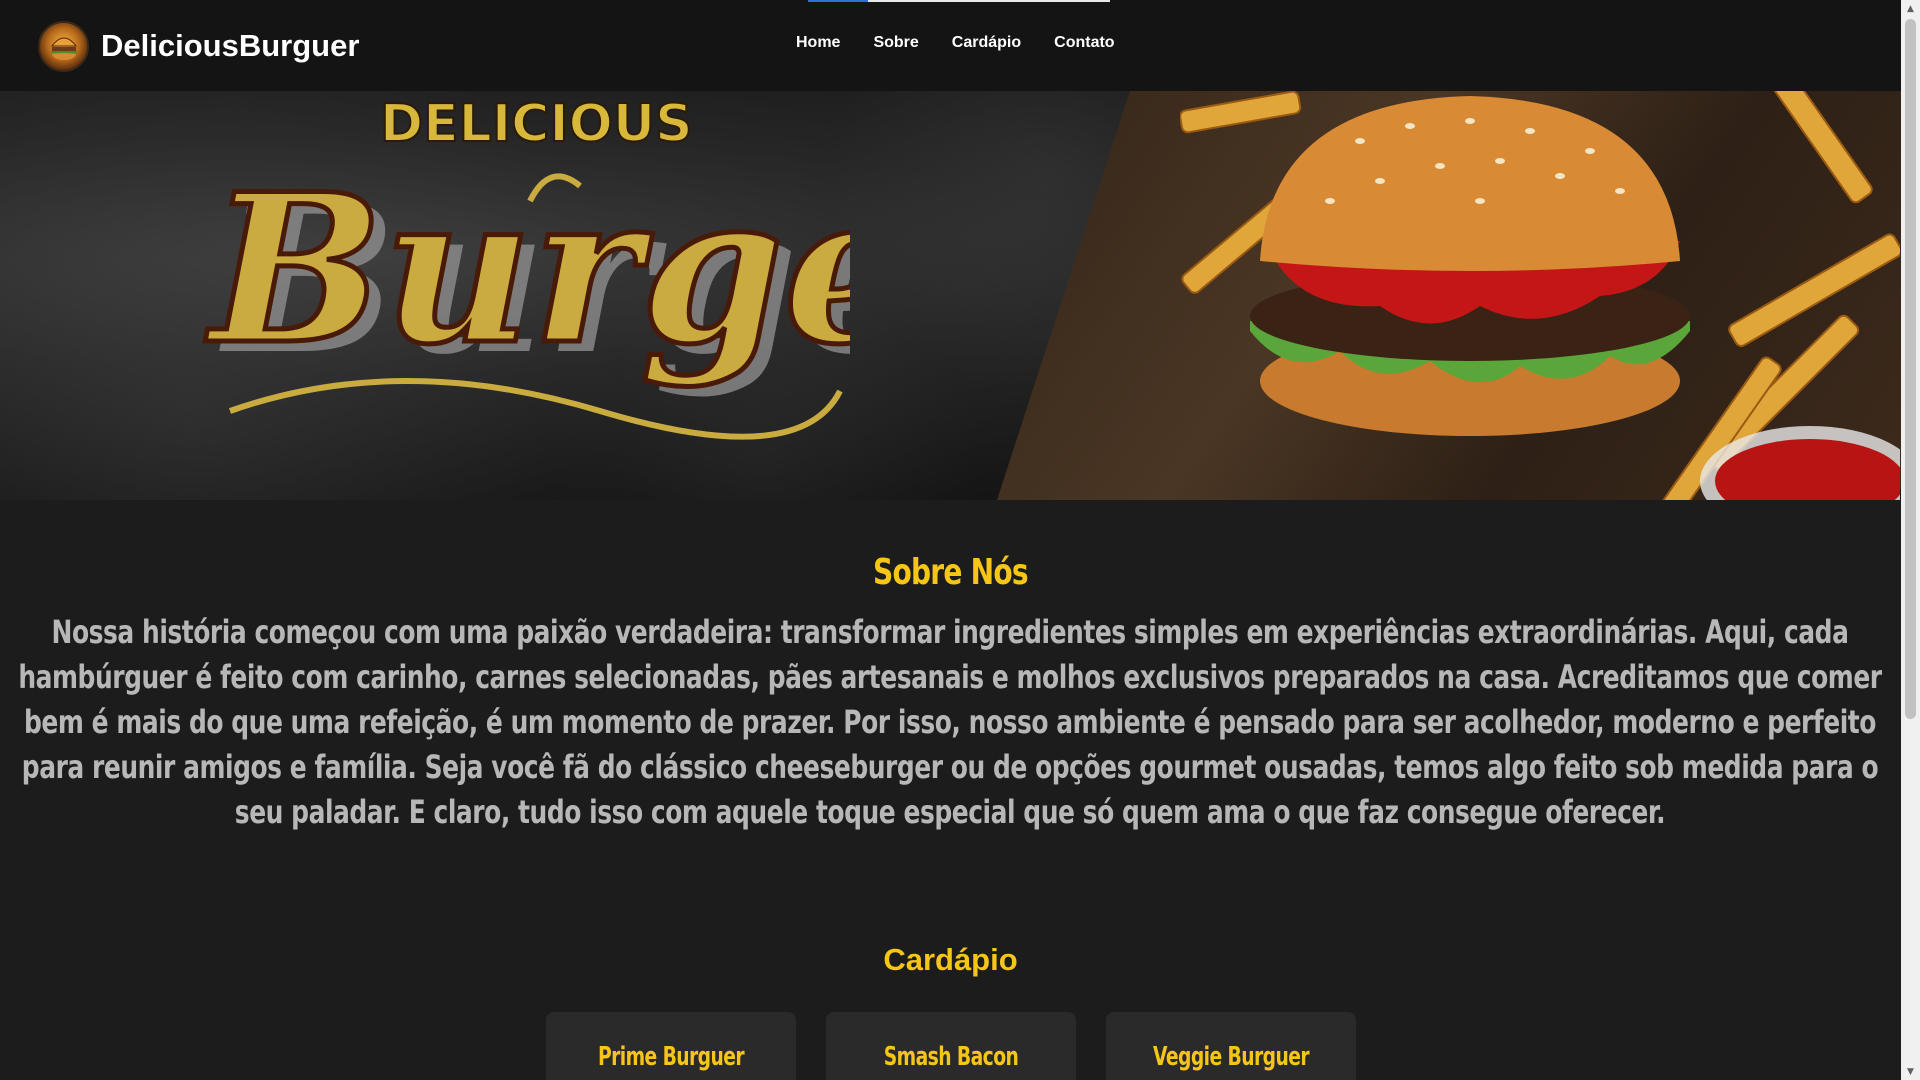 The image size is (1920, 1080). I want to click on brand-logo-icon, so click(63, 46).